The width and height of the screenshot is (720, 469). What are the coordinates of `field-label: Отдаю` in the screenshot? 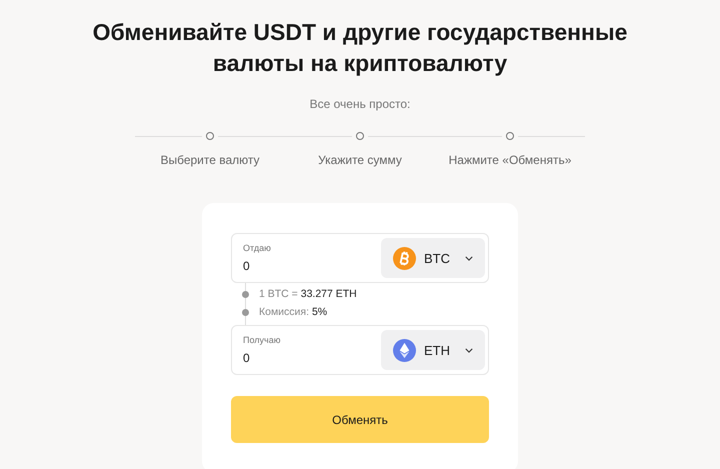 It's located at (257, 248).